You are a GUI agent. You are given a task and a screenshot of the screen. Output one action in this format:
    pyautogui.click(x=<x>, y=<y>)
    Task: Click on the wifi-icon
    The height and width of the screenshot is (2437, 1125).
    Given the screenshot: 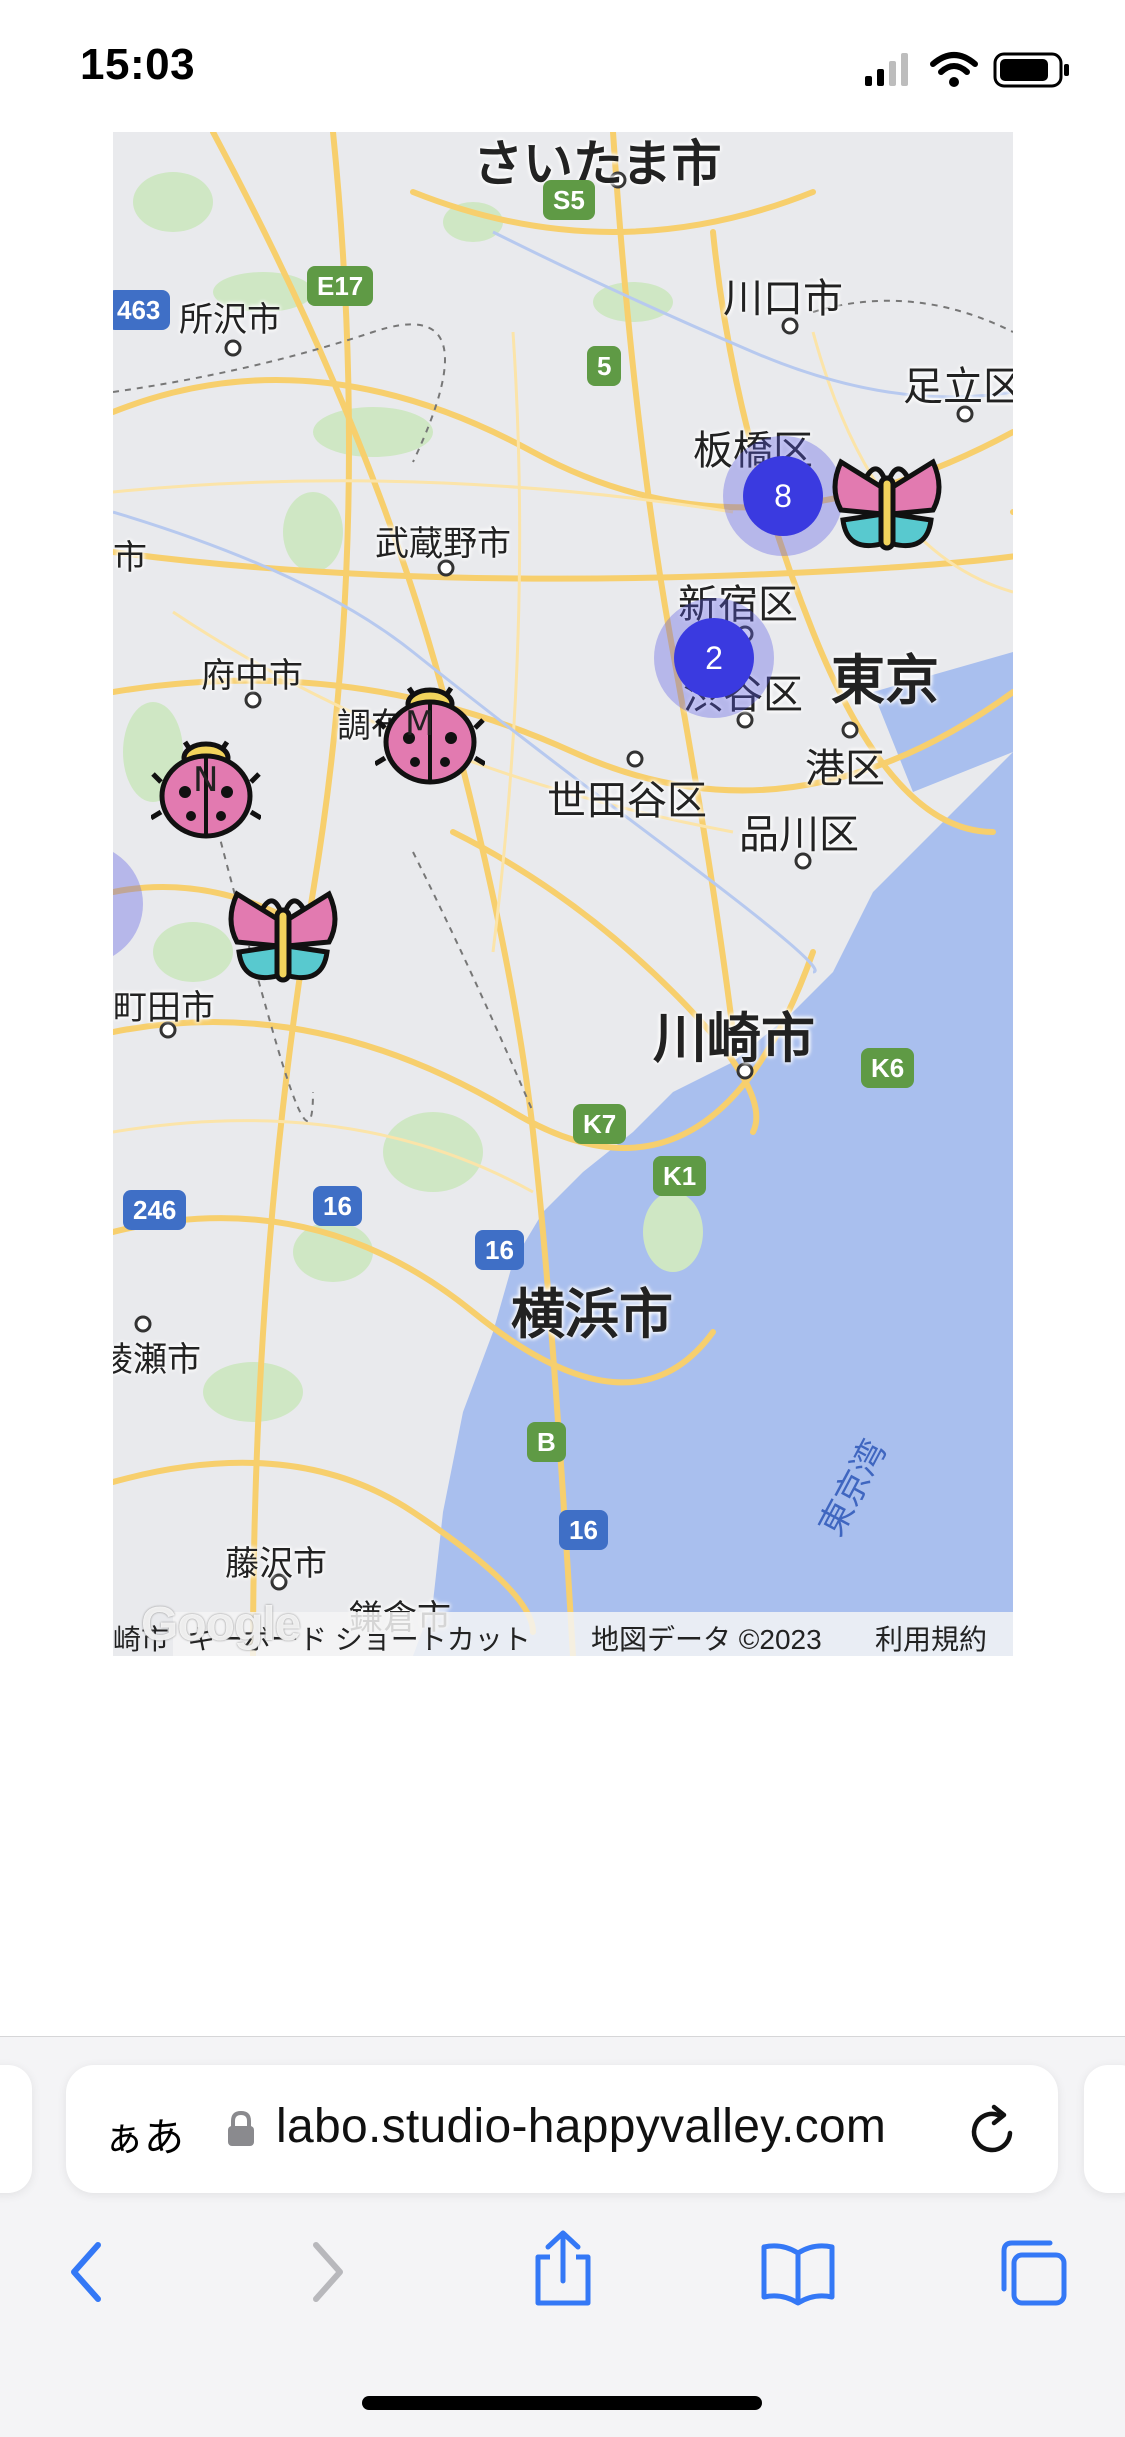 What is the action you would take?
    pyautogui.click(x=954, y=69)
    